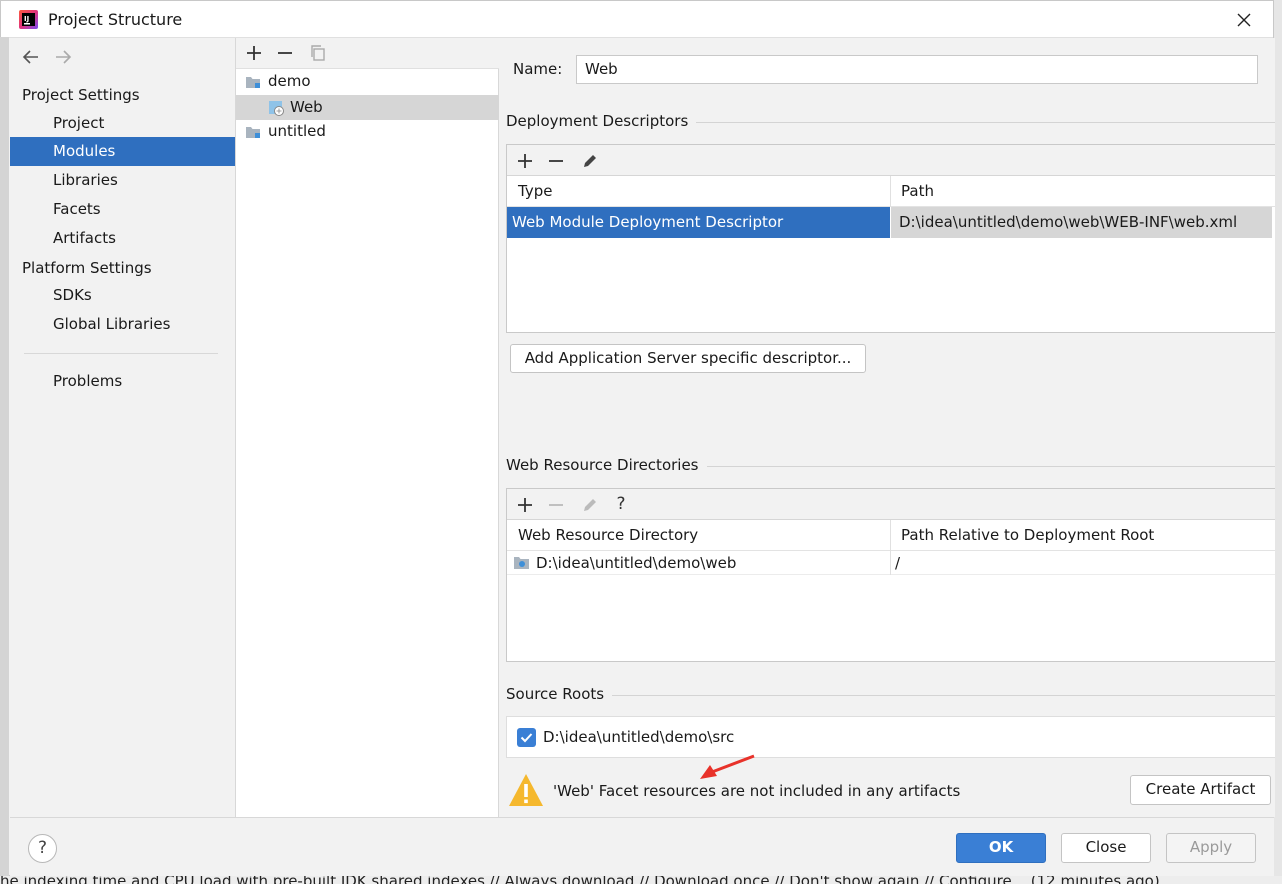  I want to click on source-root-path: D:\idea\untitled\demo\src, so click(639, 737).